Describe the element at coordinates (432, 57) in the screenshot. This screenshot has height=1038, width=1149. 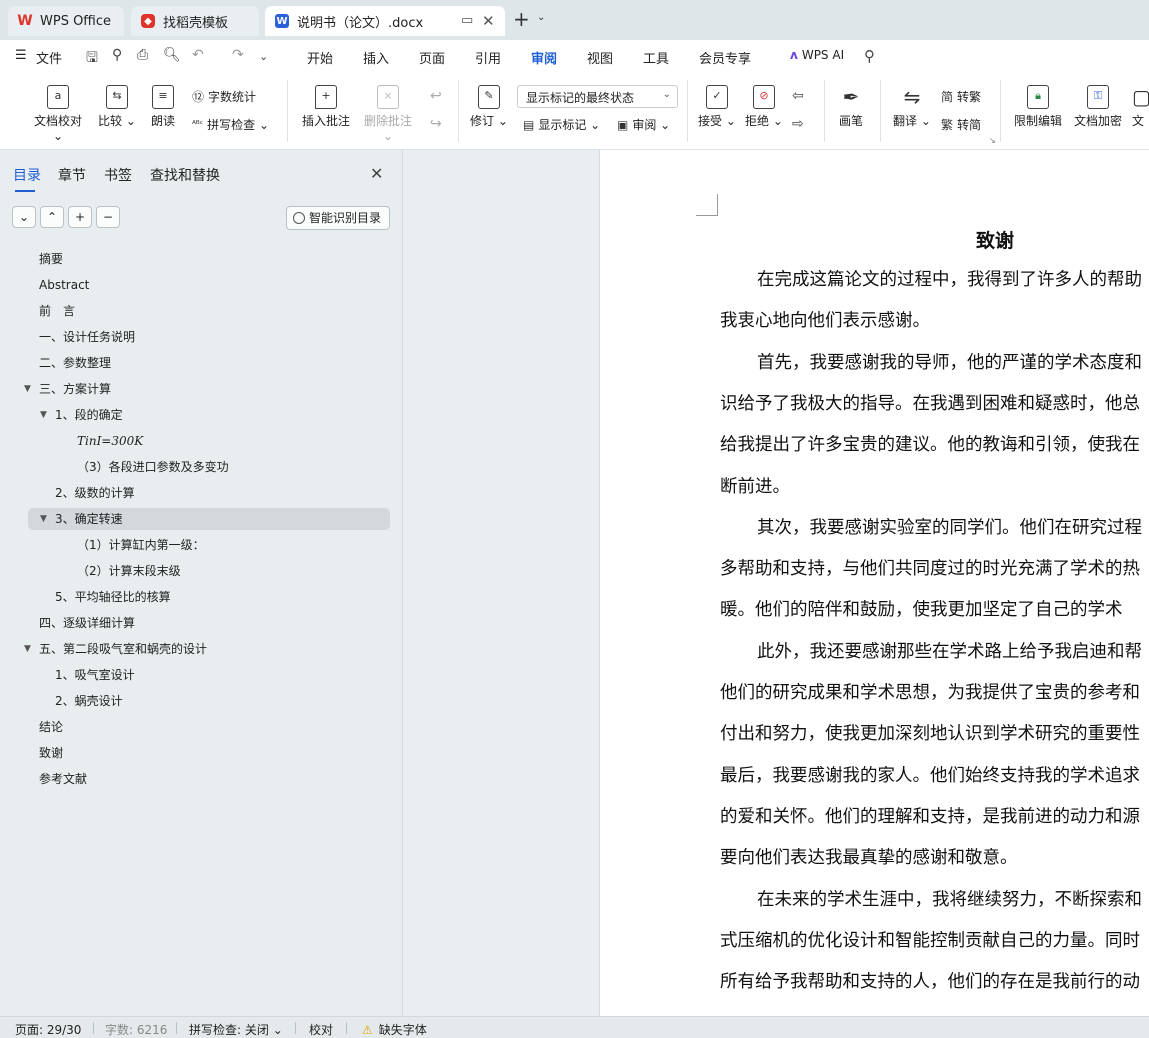
I see `menu-page: 页面` at that location.